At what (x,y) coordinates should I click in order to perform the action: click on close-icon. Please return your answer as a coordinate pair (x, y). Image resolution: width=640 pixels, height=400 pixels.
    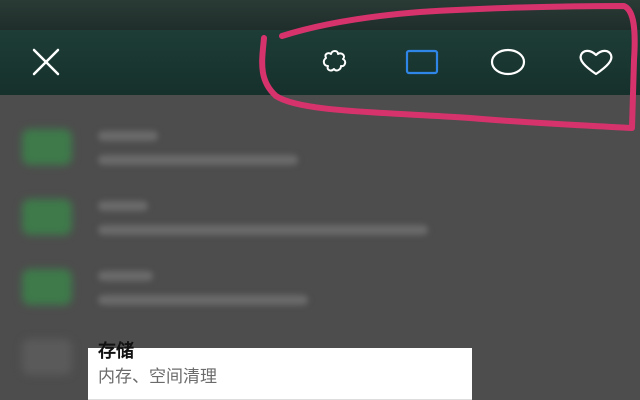
    Looking at the image, I should click on (46, 62).